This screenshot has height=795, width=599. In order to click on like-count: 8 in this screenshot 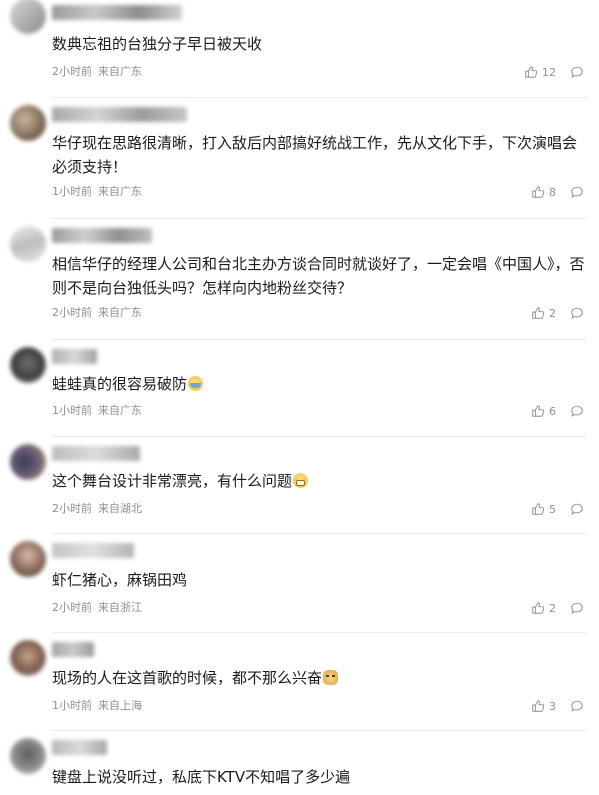, I will do `click(552, 192)`.